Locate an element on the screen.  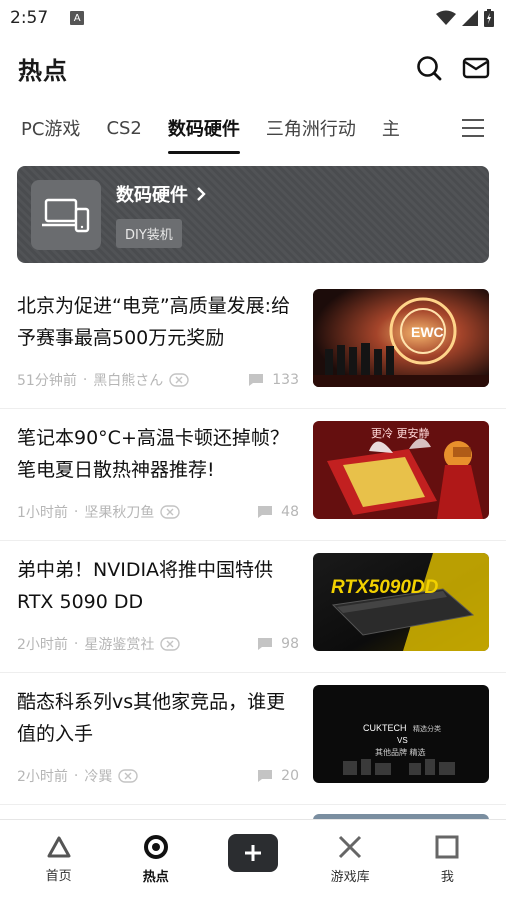
status-bar: 2:57 A is located at coordinates (253, 18).